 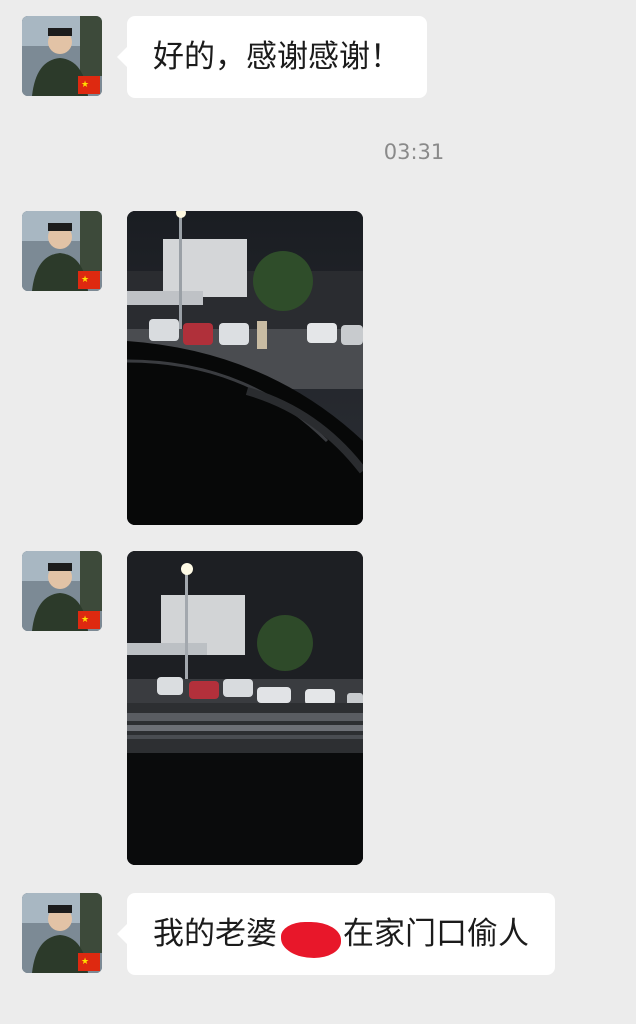 I want to click on message-text-after: 在家门口偷人, so click(x=436, y=934).